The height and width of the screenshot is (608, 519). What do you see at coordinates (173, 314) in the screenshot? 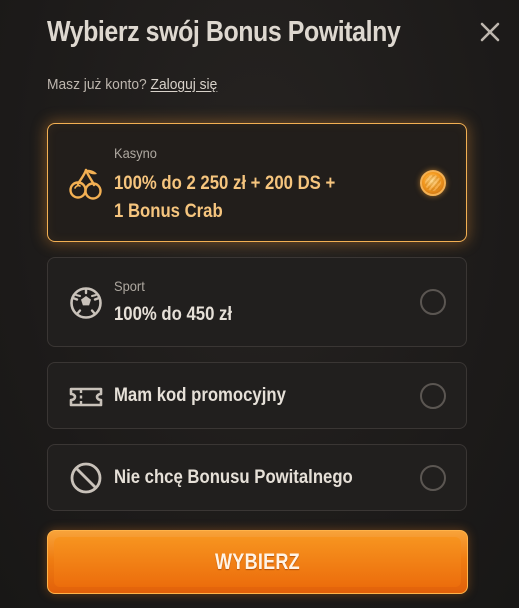
I see `option-sport-line1: 100% do 450 zł` at bounding box center [173, 314].